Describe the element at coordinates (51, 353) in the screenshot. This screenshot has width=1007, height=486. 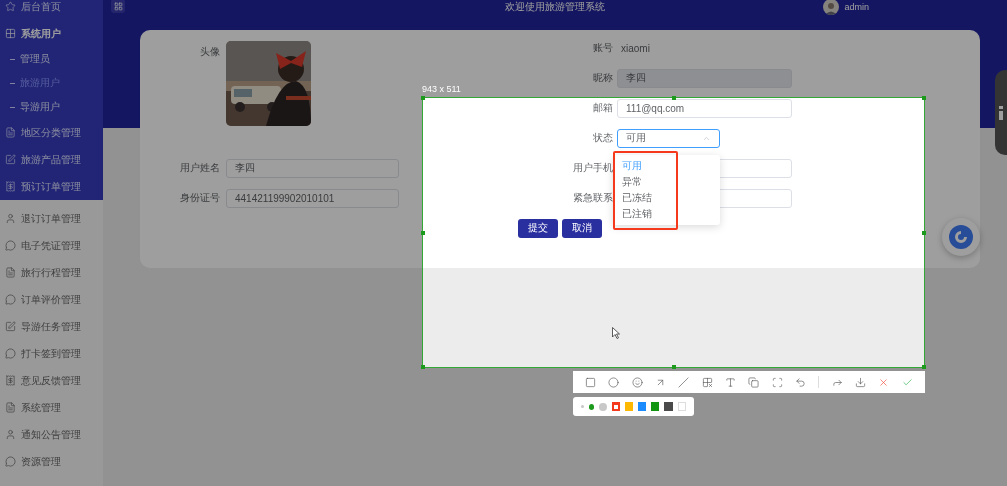
I see `sidebar-item: 打卡签到管理` at that location.